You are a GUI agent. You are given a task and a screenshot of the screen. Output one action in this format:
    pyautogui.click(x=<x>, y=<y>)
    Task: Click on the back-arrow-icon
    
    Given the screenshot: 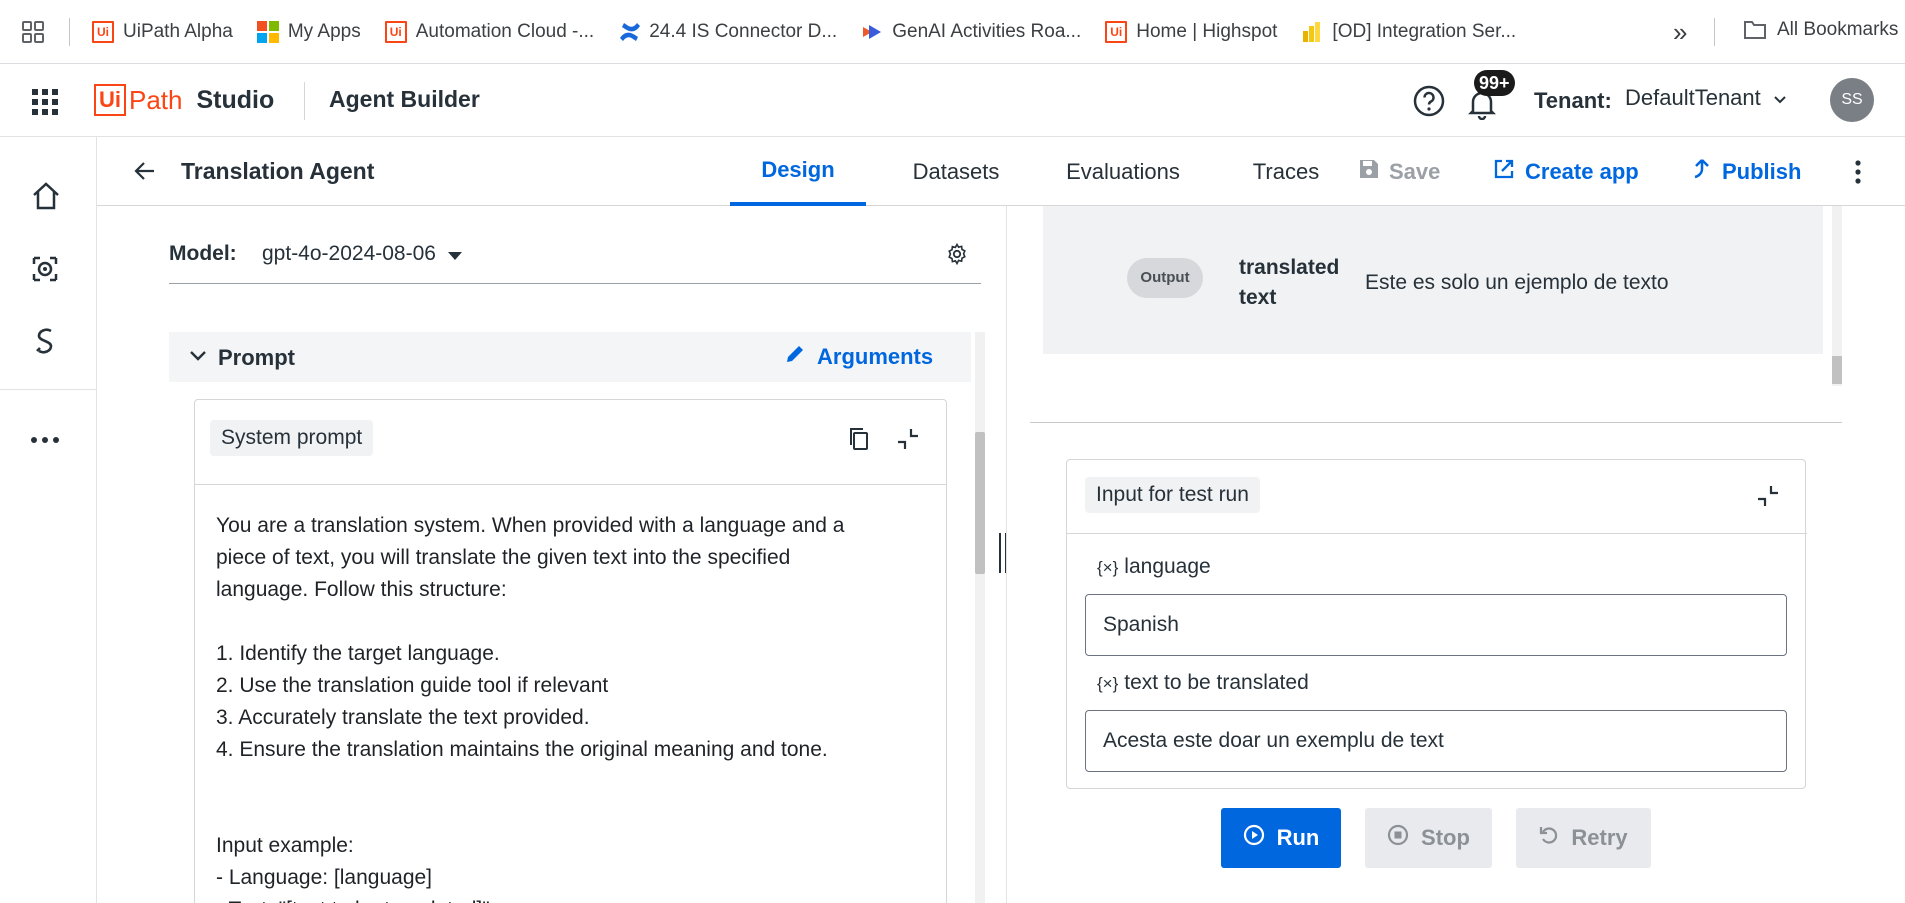 What is the action you would take?
    pyautogui.click(x=145, y=173)
    